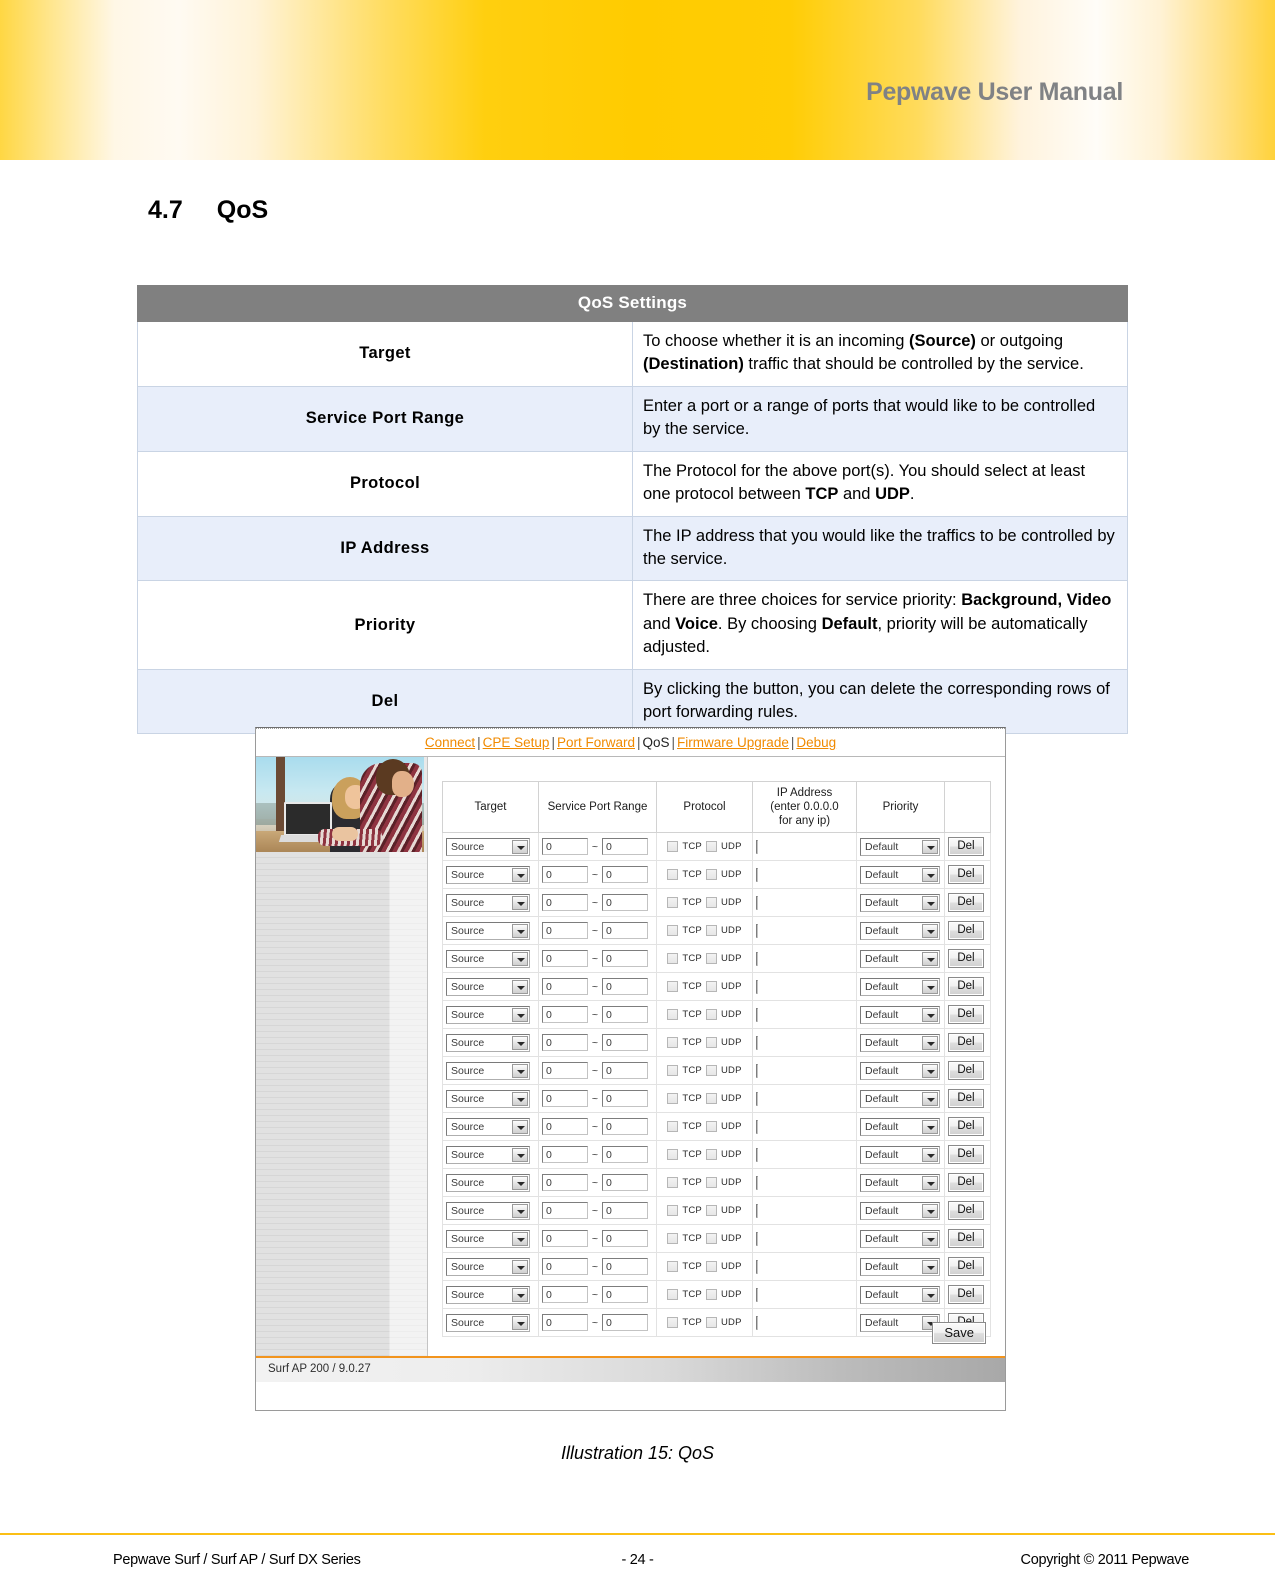 This screenshot has height=1583, width=1275. Describe the element at coordinates (450, 742) in the screenshot. I see `nav-link-connect: Connect` at that location.